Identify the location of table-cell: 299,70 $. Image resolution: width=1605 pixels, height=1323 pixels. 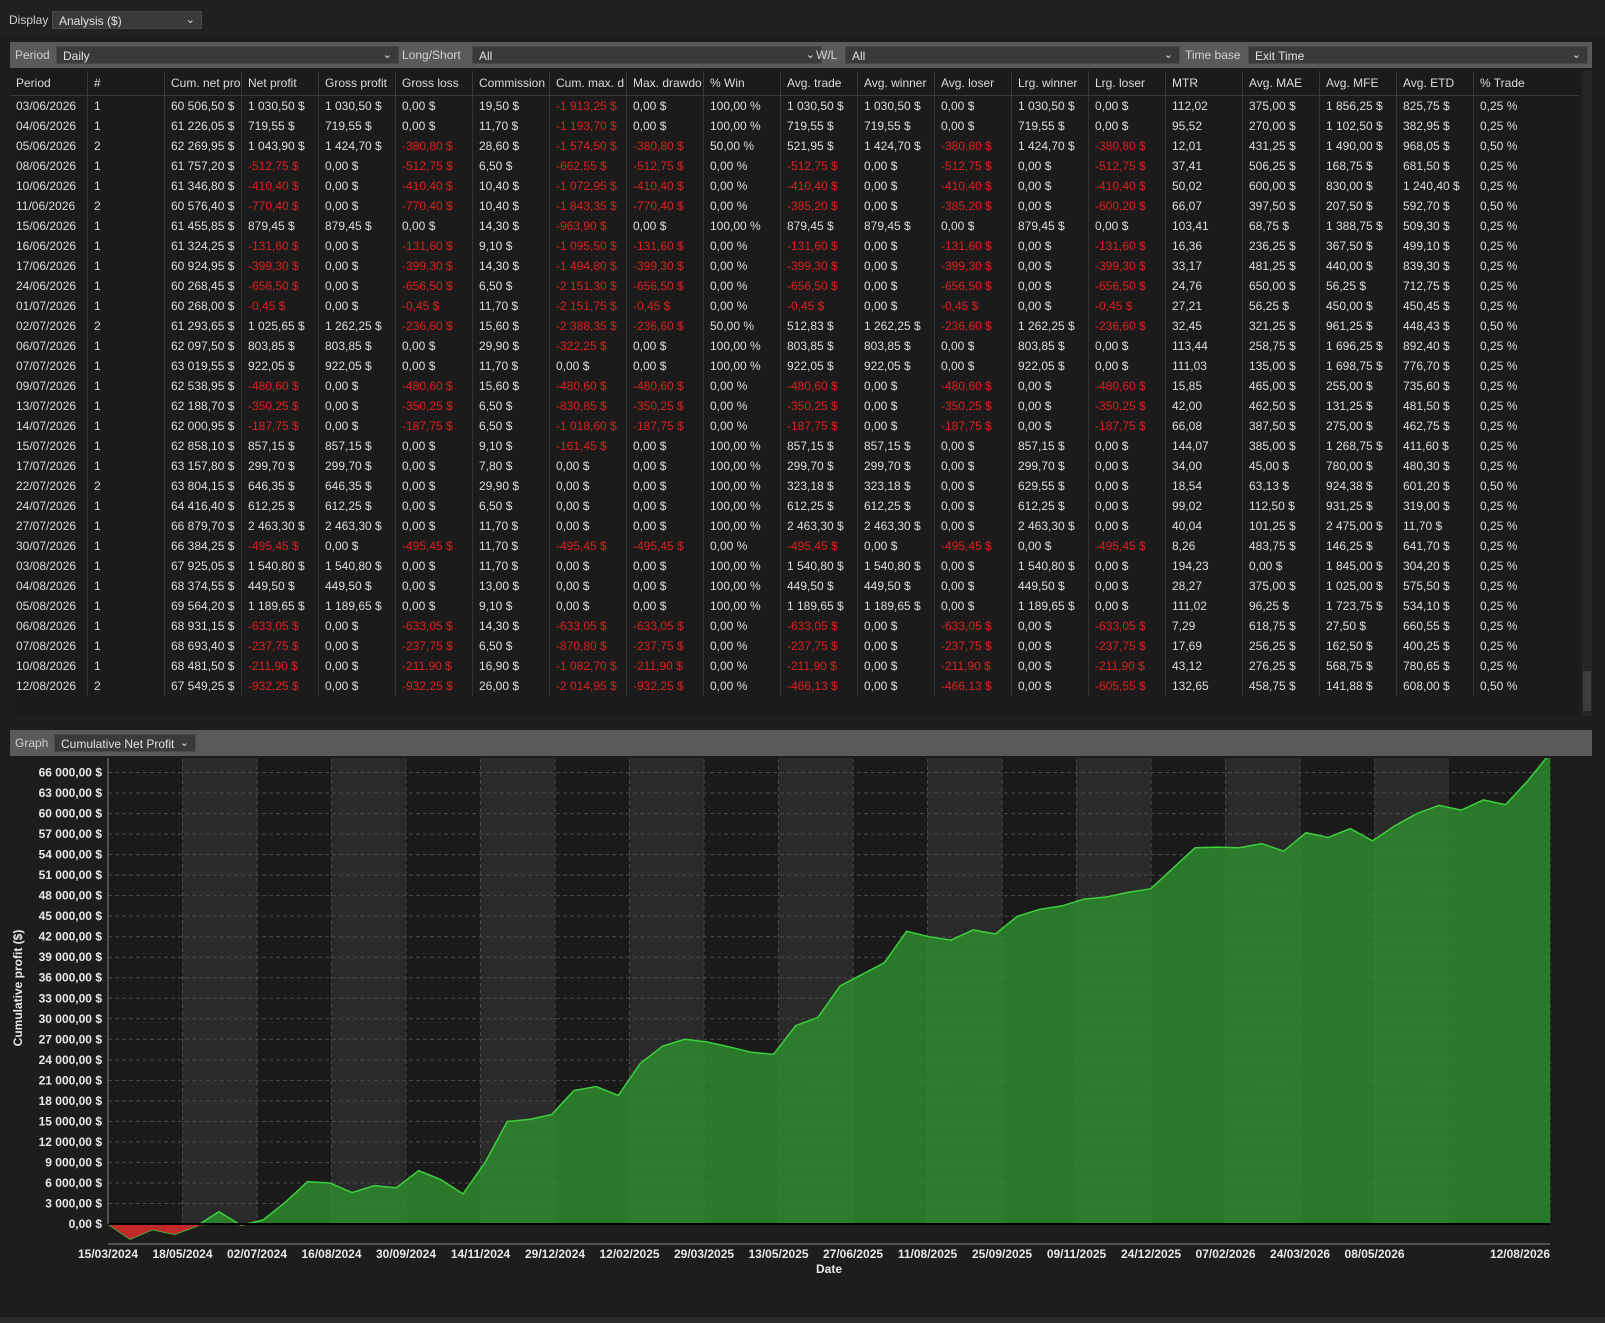
(818, 466).